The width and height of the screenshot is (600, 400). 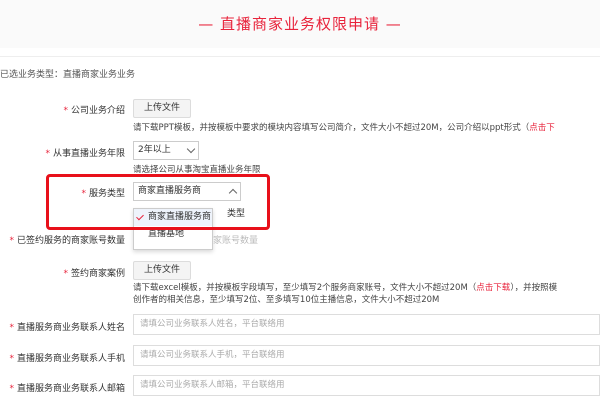 What do you see at coordinates (162, 108) in the screenshot?
I see `company-intro-upload-button: 上传文件` at bounding box center [162, 108].